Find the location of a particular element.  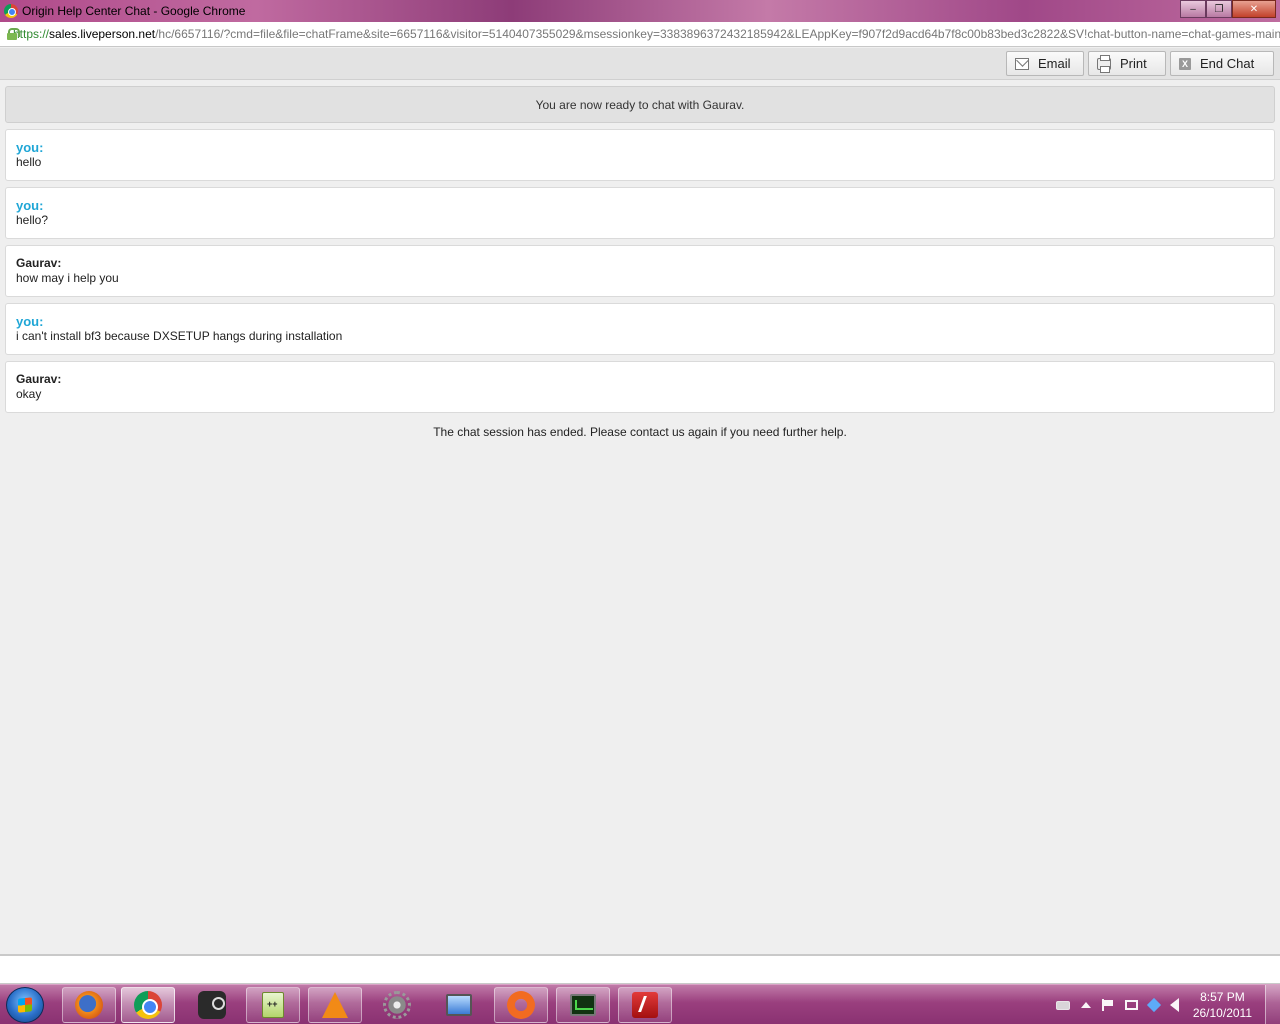

taskbar-app-vlc is located at coordinates (335, 1005).